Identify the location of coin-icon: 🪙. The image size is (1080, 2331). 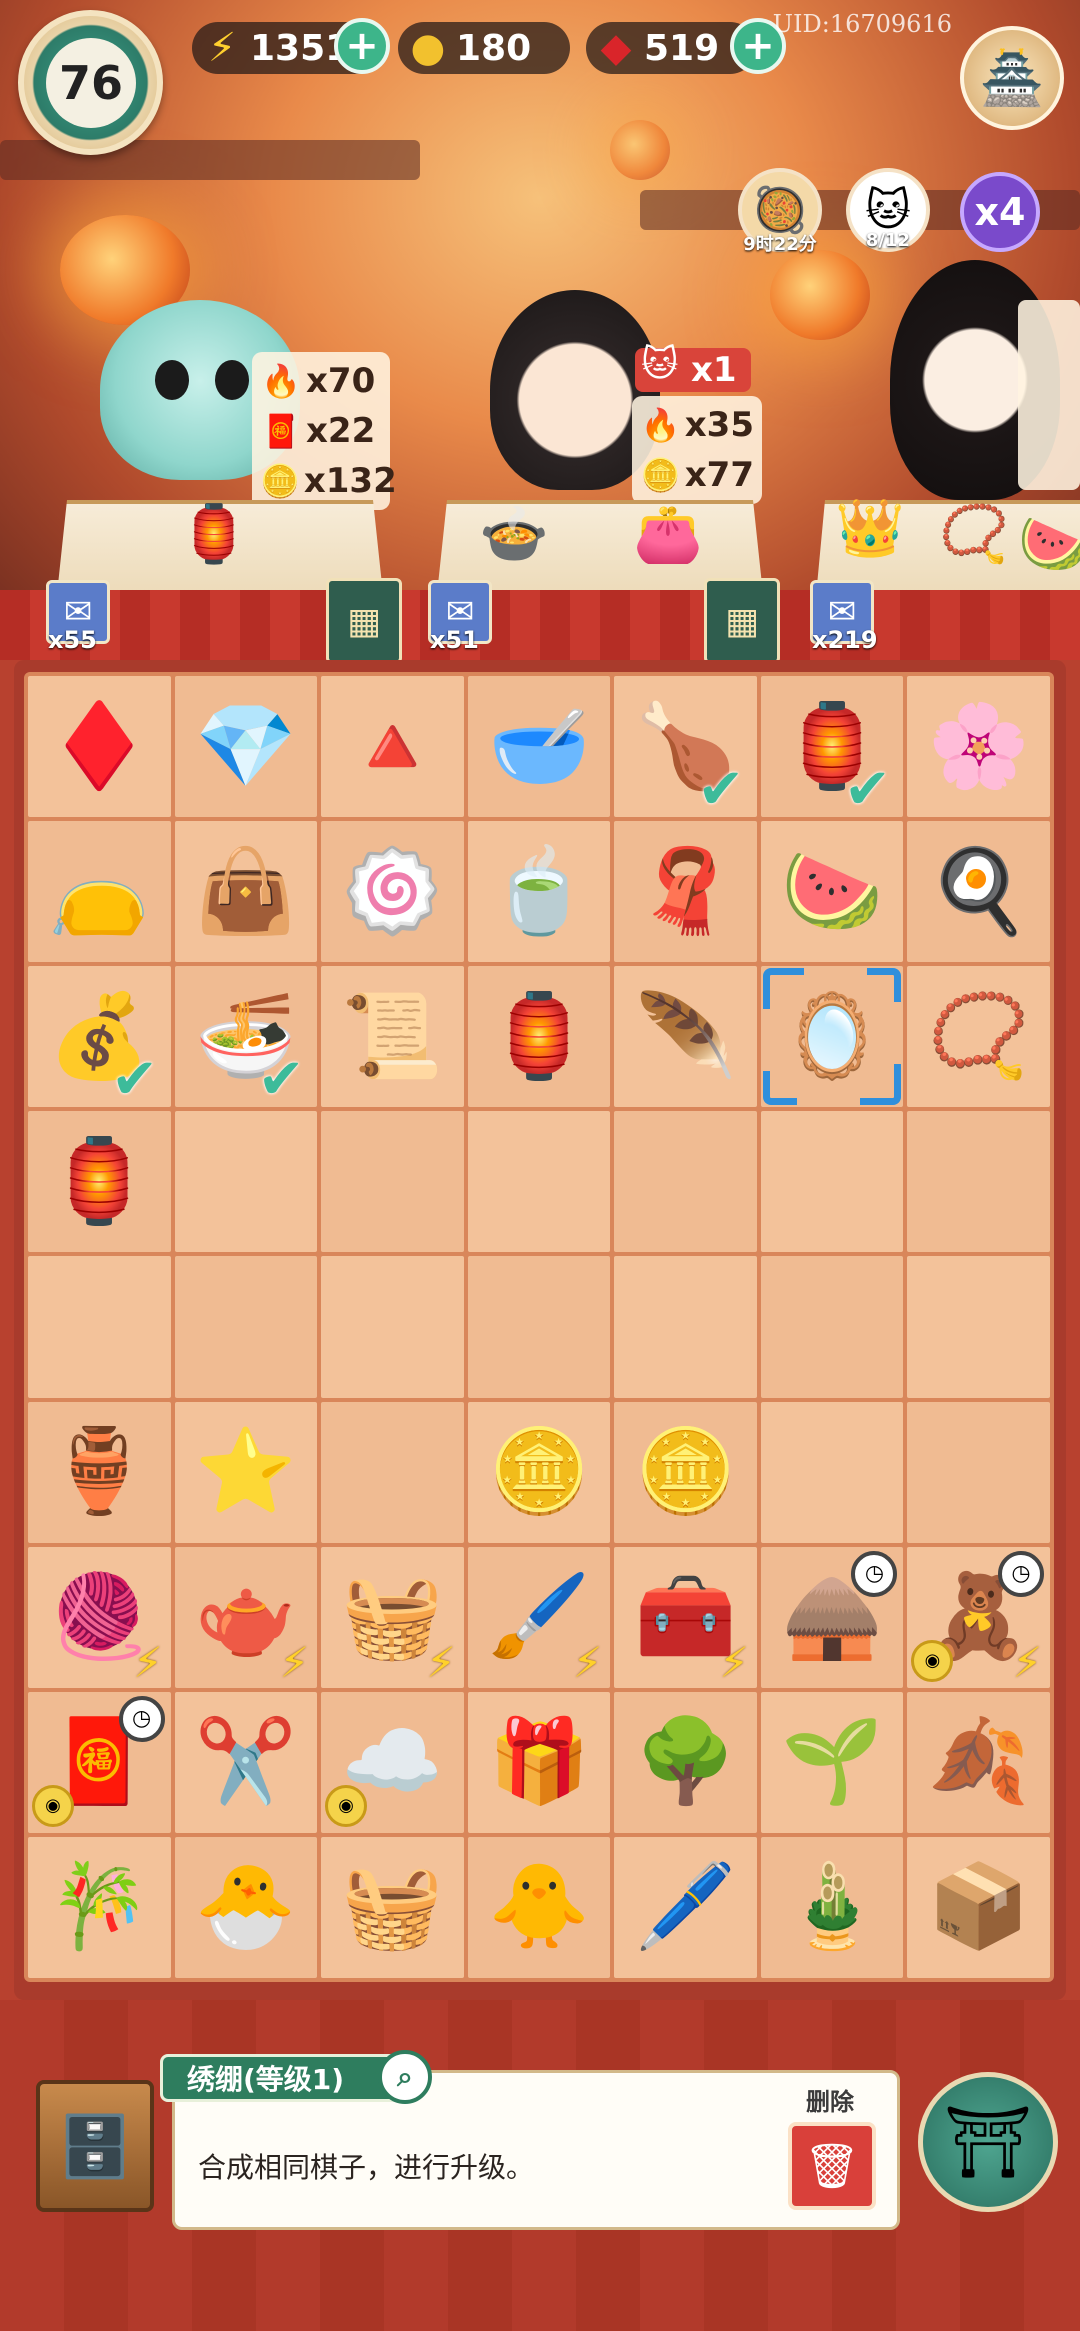
(280, 481).